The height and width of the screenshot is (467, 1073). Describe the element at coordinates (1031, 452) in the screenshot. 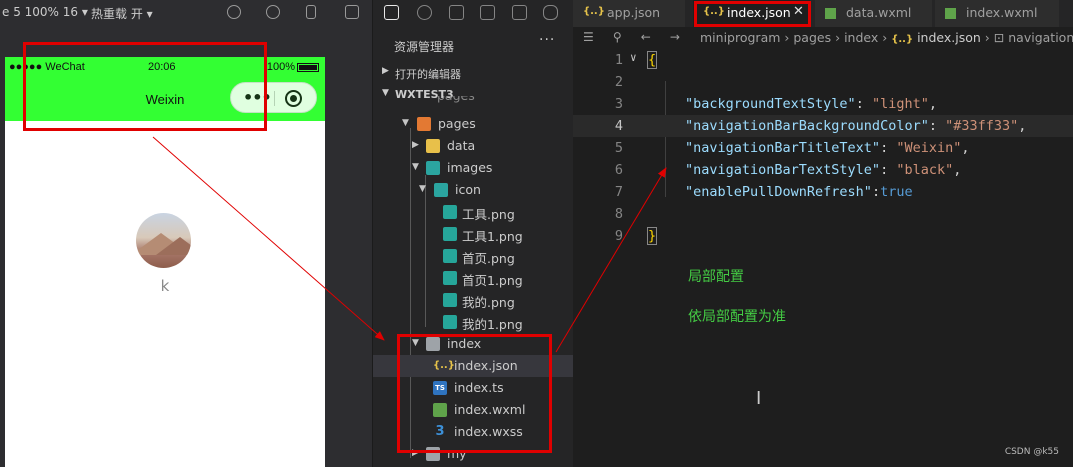

I see `watermark: CSDN @k55` at that location.